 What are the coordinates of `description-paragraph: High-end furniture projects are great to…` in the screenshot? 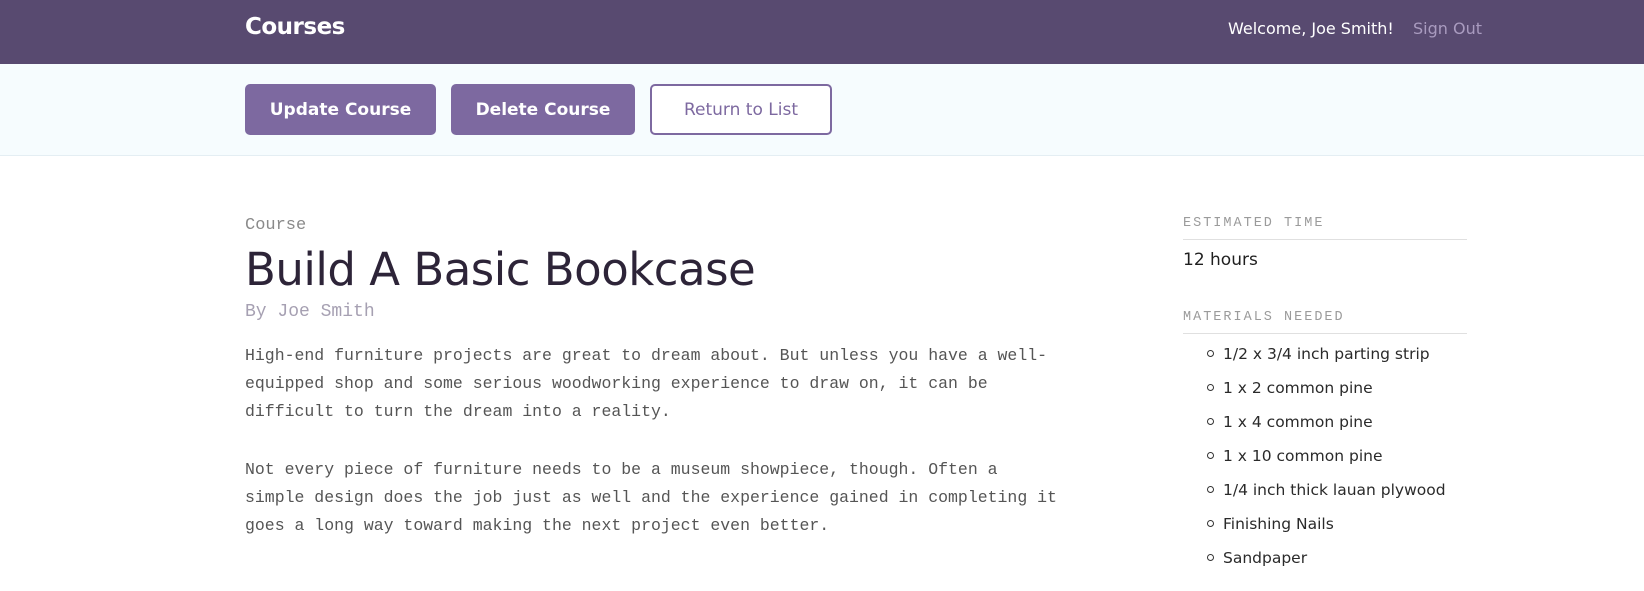 It's located at (646, 383).